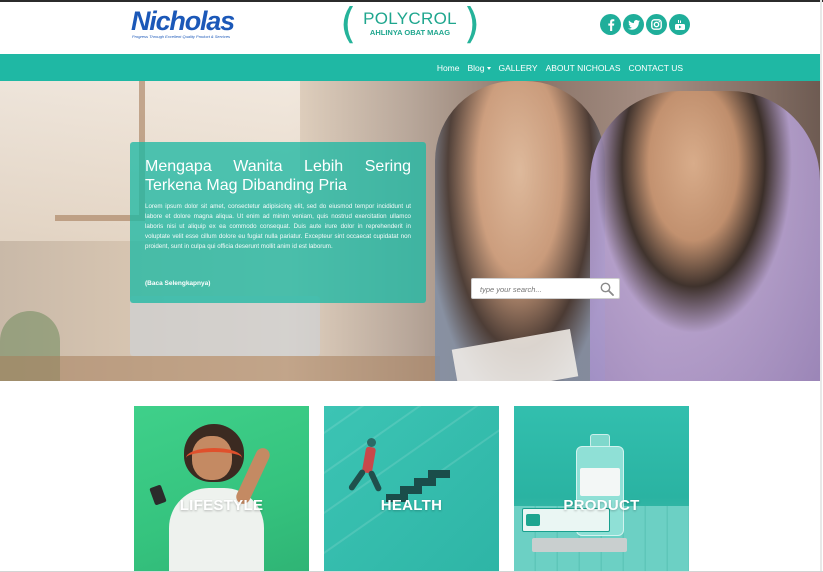 The image size is (823, 572). Describe the element at coordinates (705, 236) in the screenshot. I see `hero-man-figure` at that location.